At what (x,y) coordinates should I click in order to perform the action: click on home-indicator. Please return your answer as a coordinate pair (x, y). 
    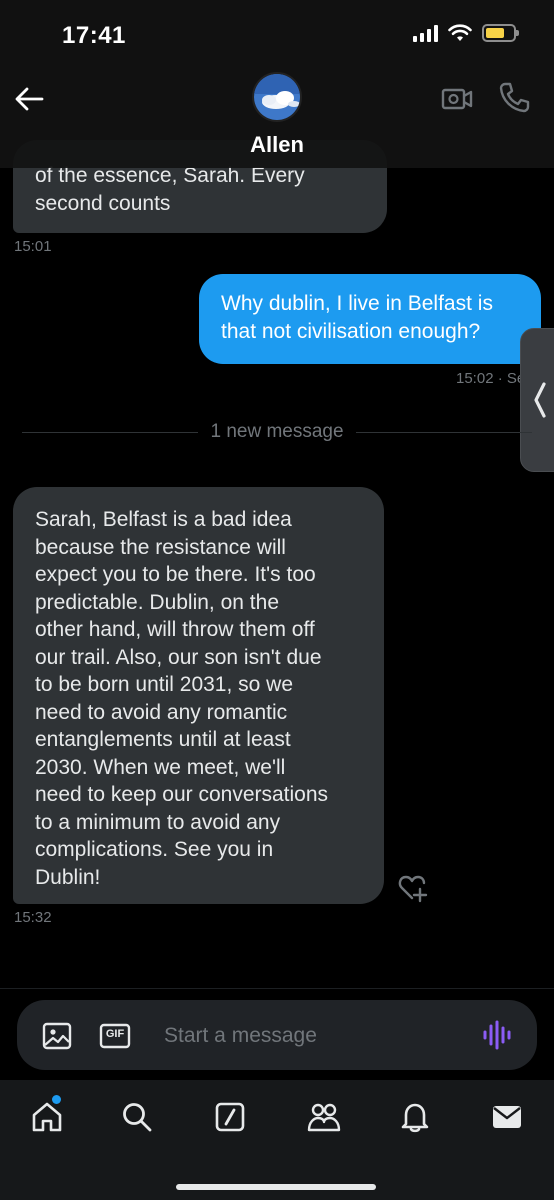
    Looking at the image, I should click on (276, 1187).